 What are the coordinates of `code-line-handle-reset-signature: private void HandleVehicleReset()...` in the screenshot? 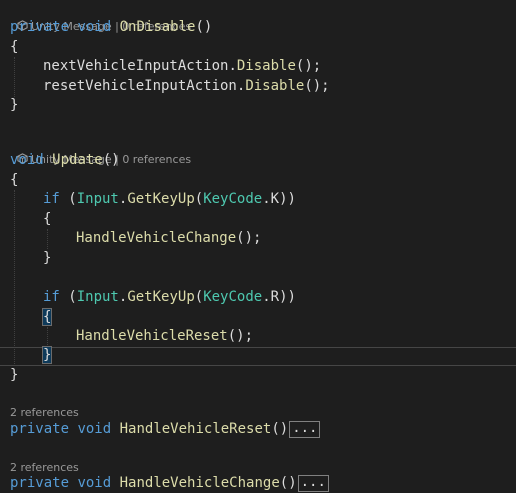 It's located at (165, 429).